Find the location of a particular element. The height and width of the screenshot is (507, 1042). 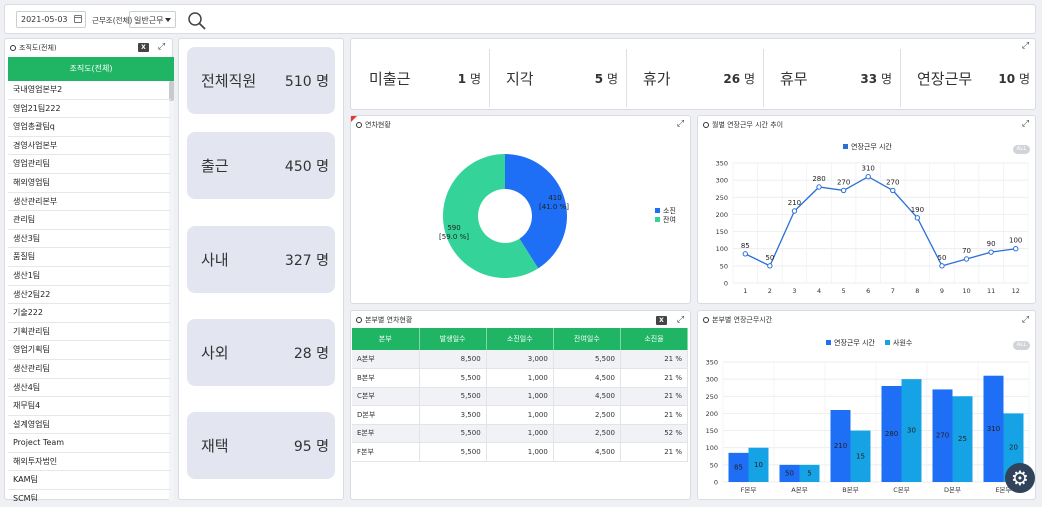

stat-label: 지각 is located at coordinates (520, 78).